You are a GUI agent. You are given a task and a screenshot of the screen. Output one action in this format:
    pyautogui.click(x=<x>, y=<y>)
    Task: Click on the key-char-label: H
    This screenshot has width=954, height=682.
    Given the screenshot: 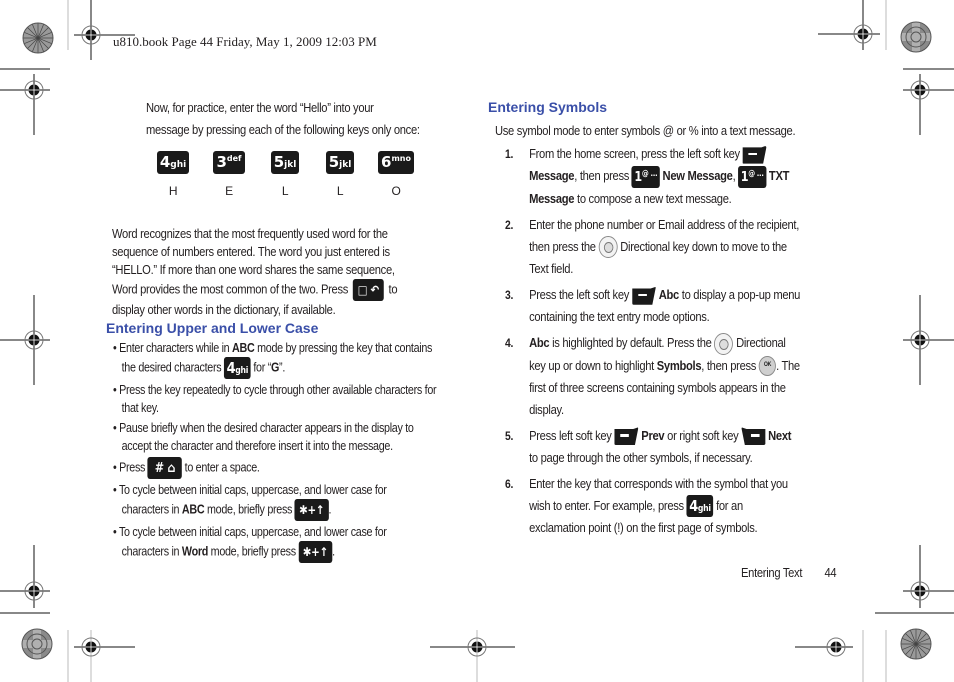 What is the action you would take?
    pyautogui.click(x=173, y=191)
    